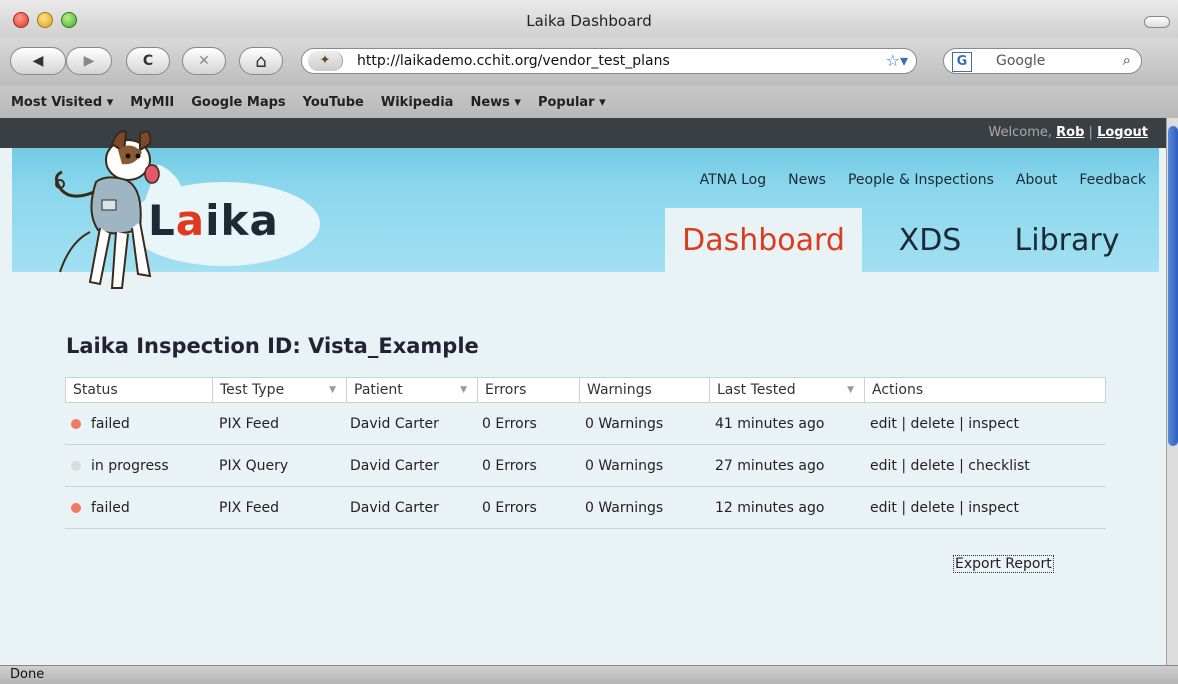 This screenshot has height=684, width=1178. What do you see at coordinates (138, 508) in the screenshot?
I see `status-cell: failed` at bounding box center [138, 508].